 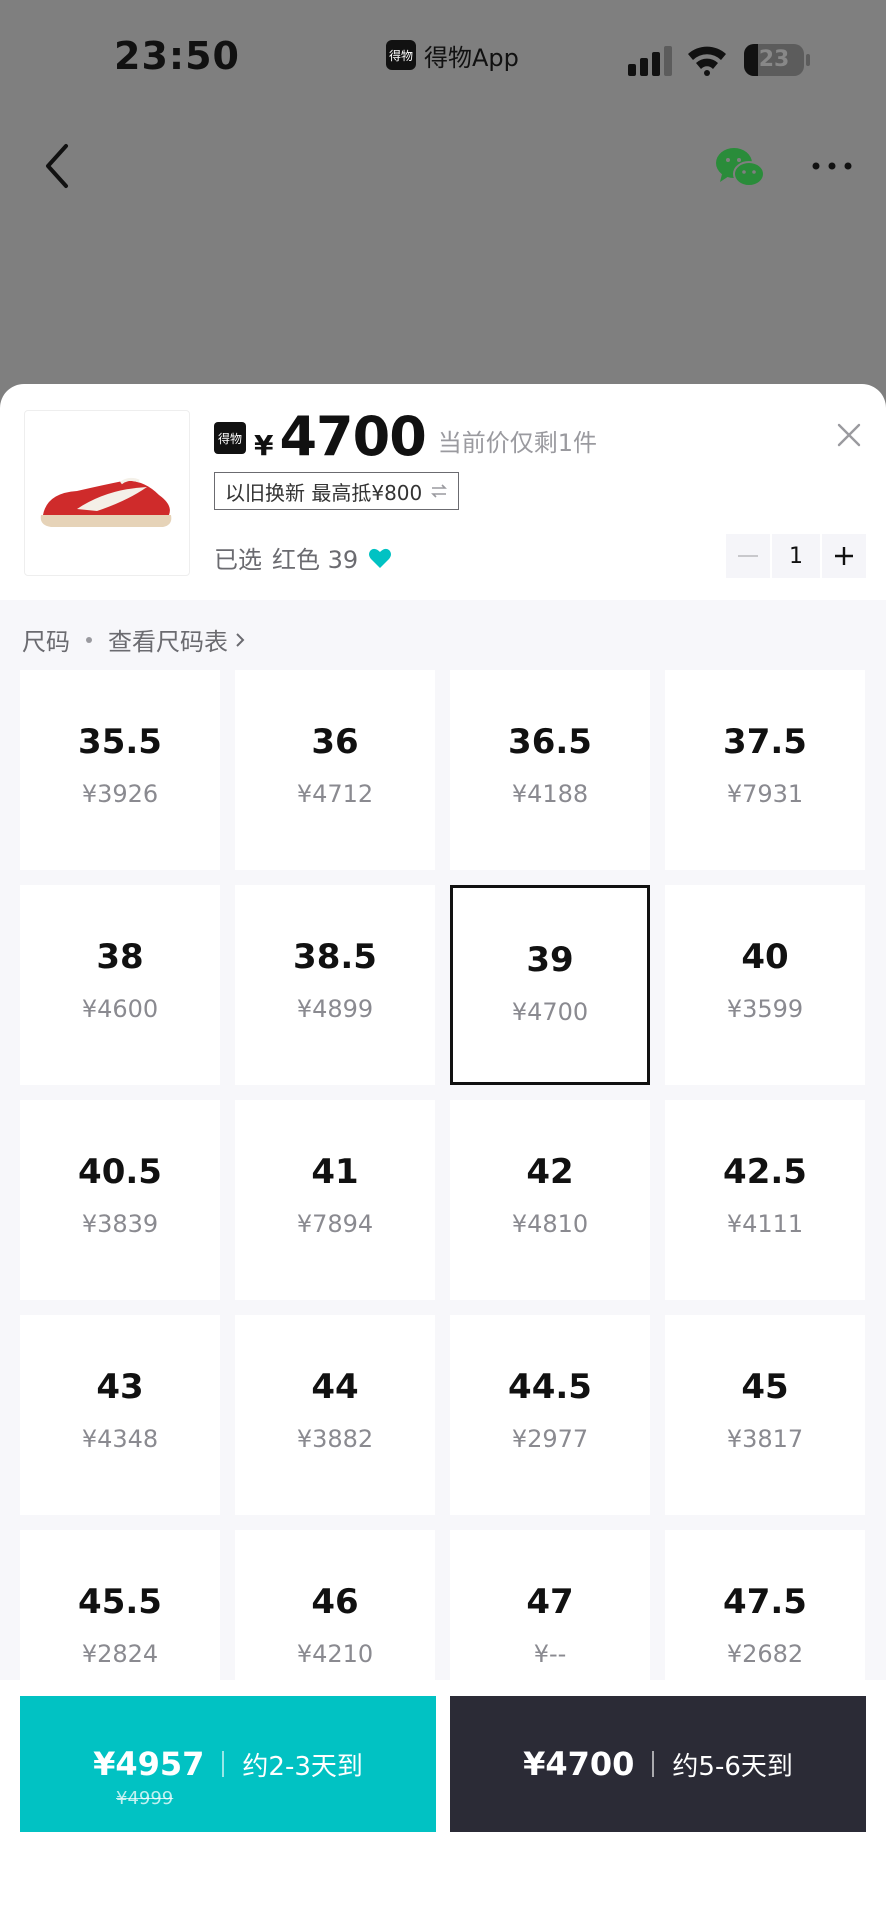 I want to click on size-price: ¥3926, so click(x=120, y=794).